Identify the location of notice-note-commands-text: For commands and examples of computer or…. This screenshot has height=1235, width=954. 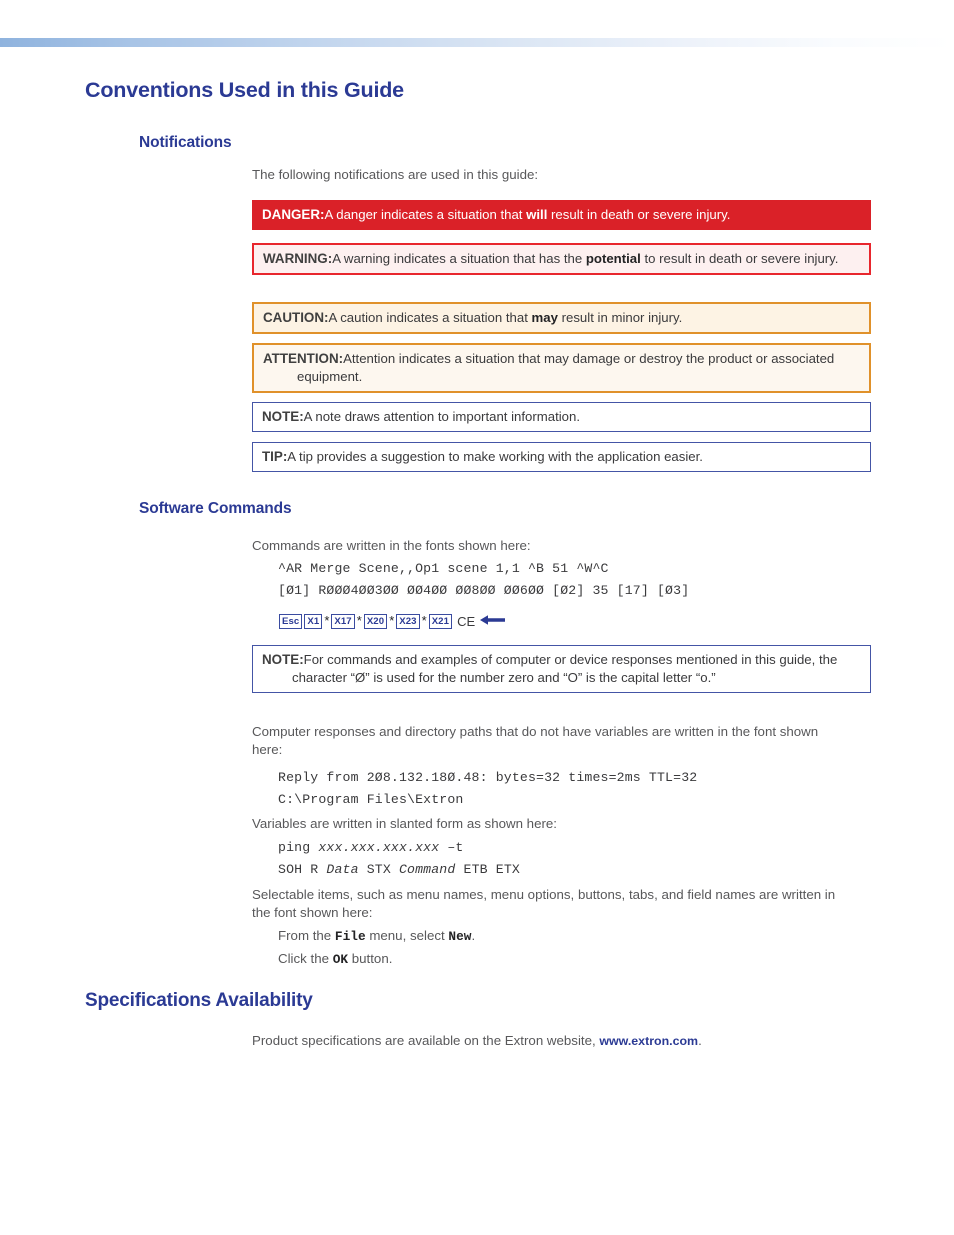
(565, 668).